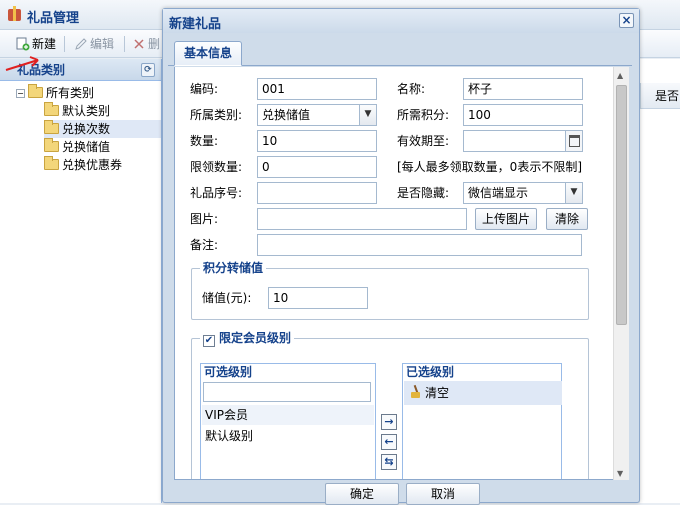  Describe the element at coordinates (419, 245) in the screenshot. I see `remark-input` at that location.